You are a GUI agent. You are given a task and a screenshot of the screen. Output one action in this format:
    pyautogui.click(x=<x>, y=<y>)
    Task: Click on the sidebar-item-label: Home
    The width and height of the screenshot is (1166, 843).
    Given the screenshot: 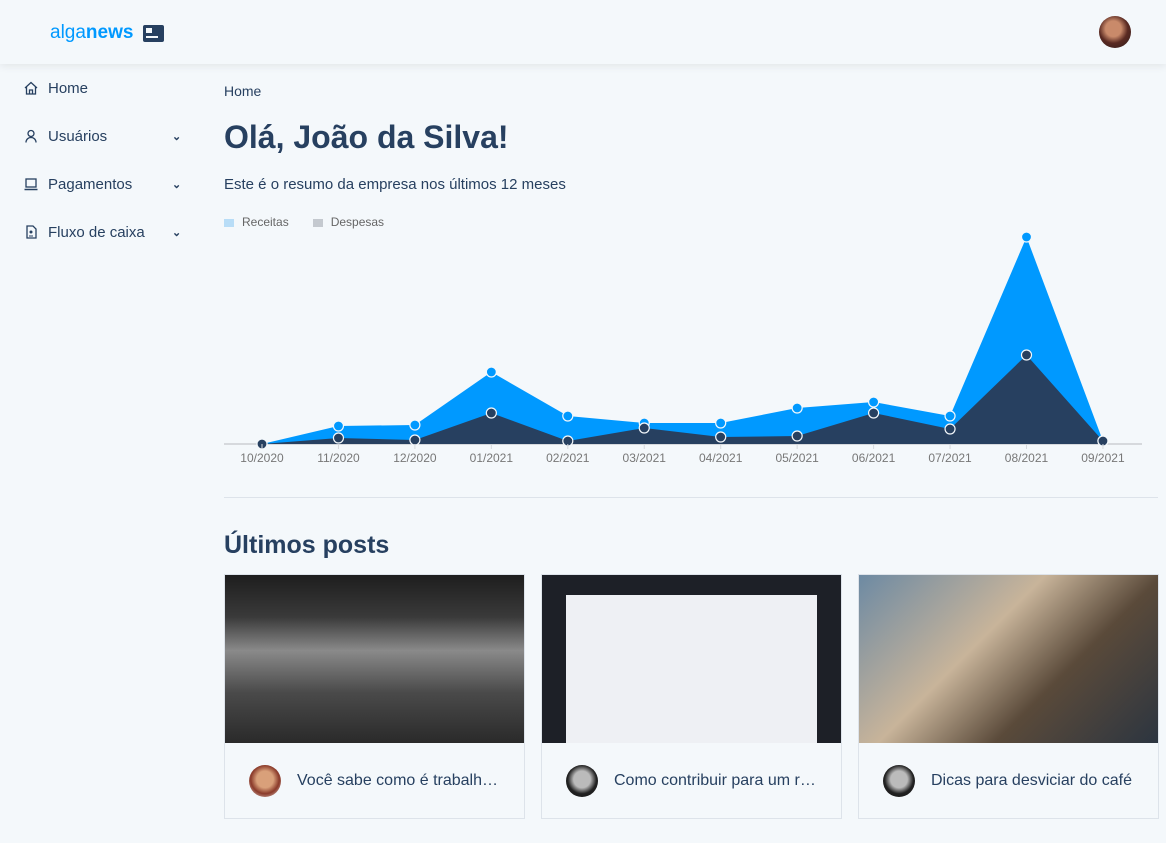 What is the action you would take?
    pyautogui.click(x=68, y=88)
    